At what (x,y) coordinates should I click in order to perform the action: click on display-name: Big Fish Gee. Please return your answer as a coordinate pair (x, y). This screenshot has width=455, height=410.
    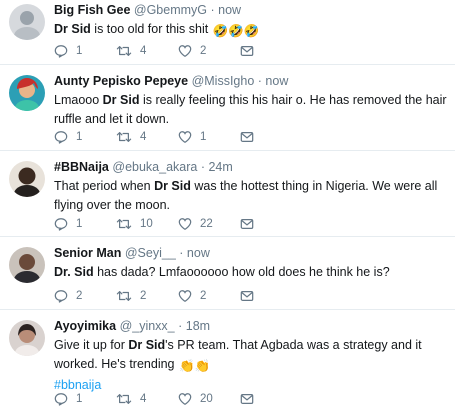
    Looking at the image, I should click on (92, 10).